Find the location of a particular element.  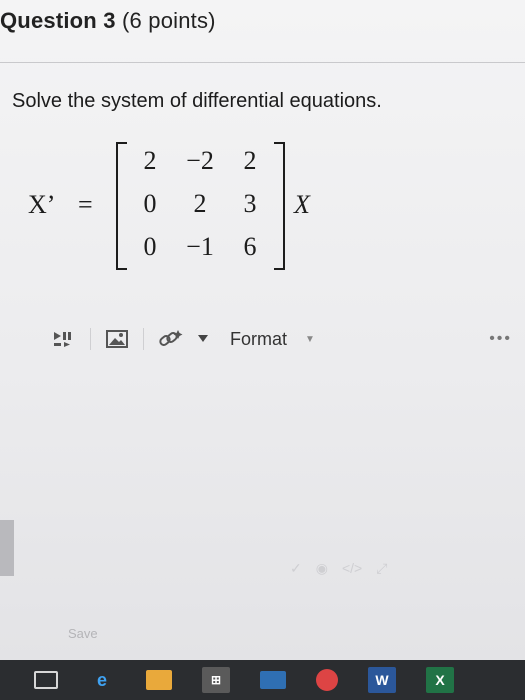

media-icon is located at coordinates (64, 339).